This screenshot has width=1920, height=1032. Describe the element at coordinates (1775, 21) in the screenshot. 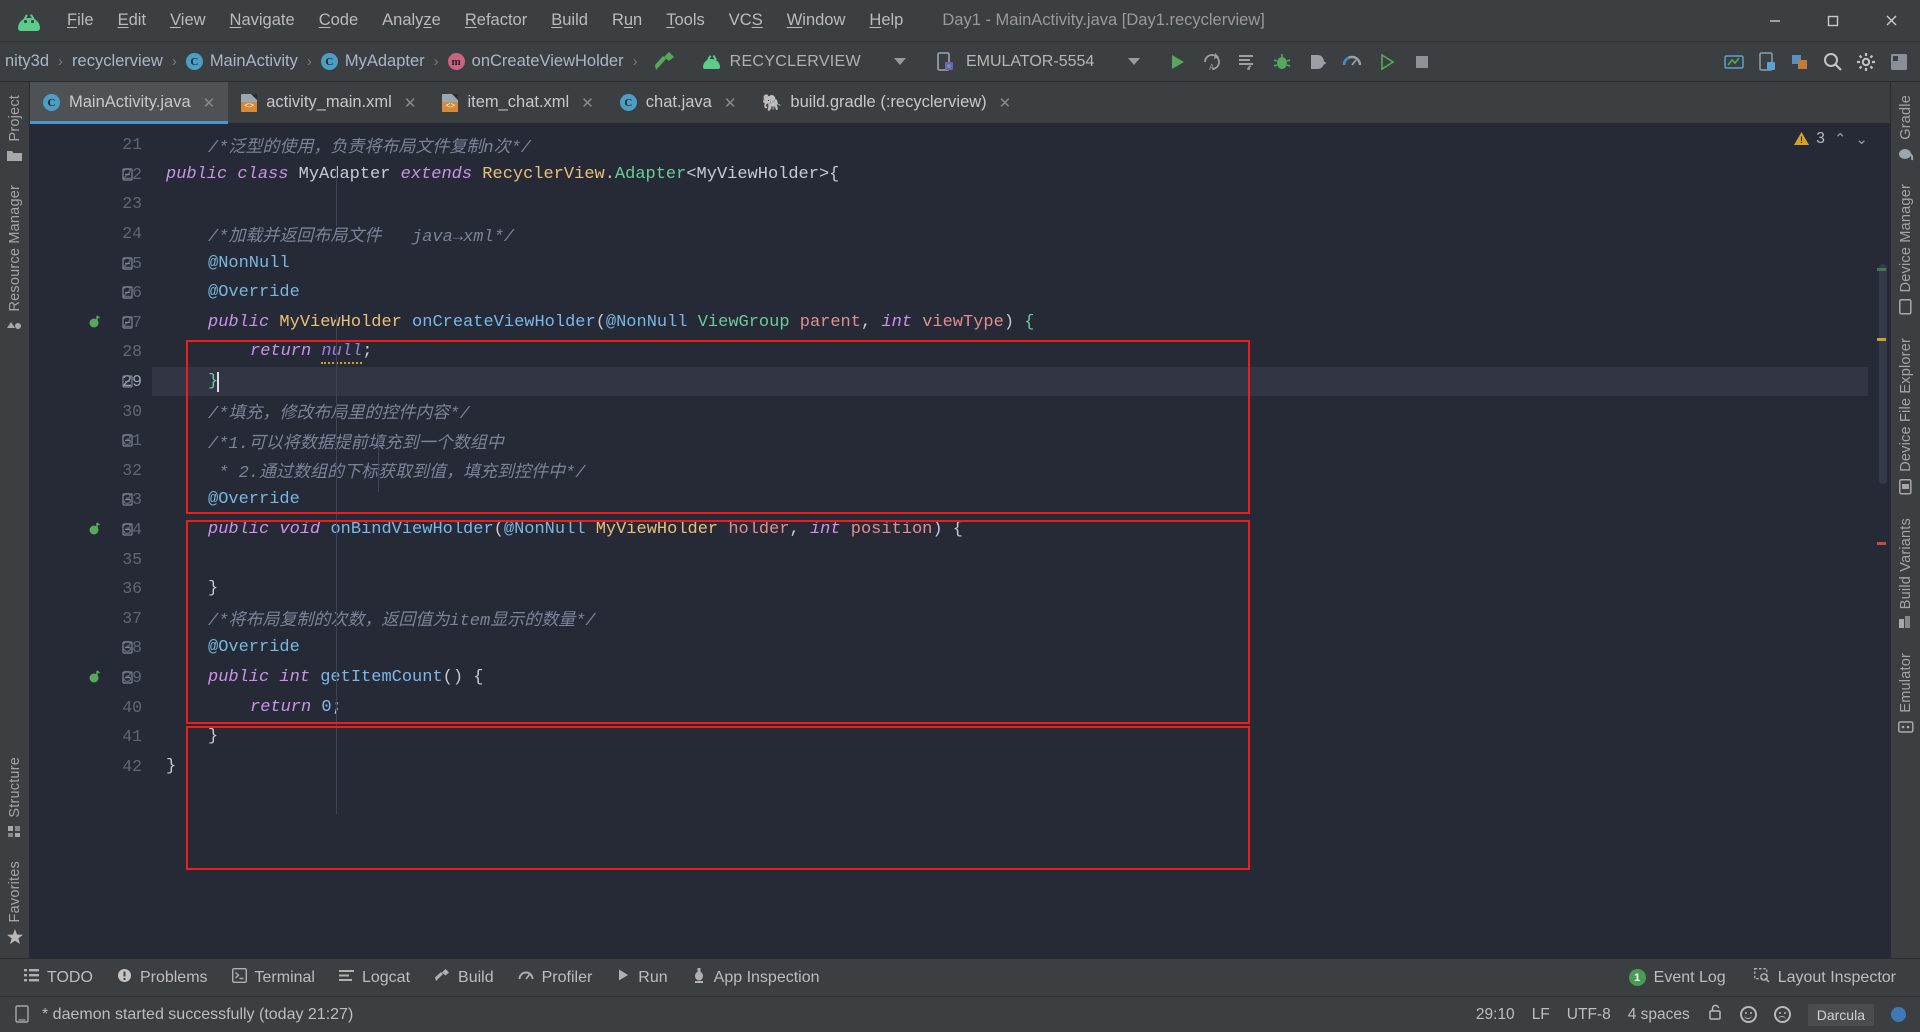

I see `minimize-button` at that location.